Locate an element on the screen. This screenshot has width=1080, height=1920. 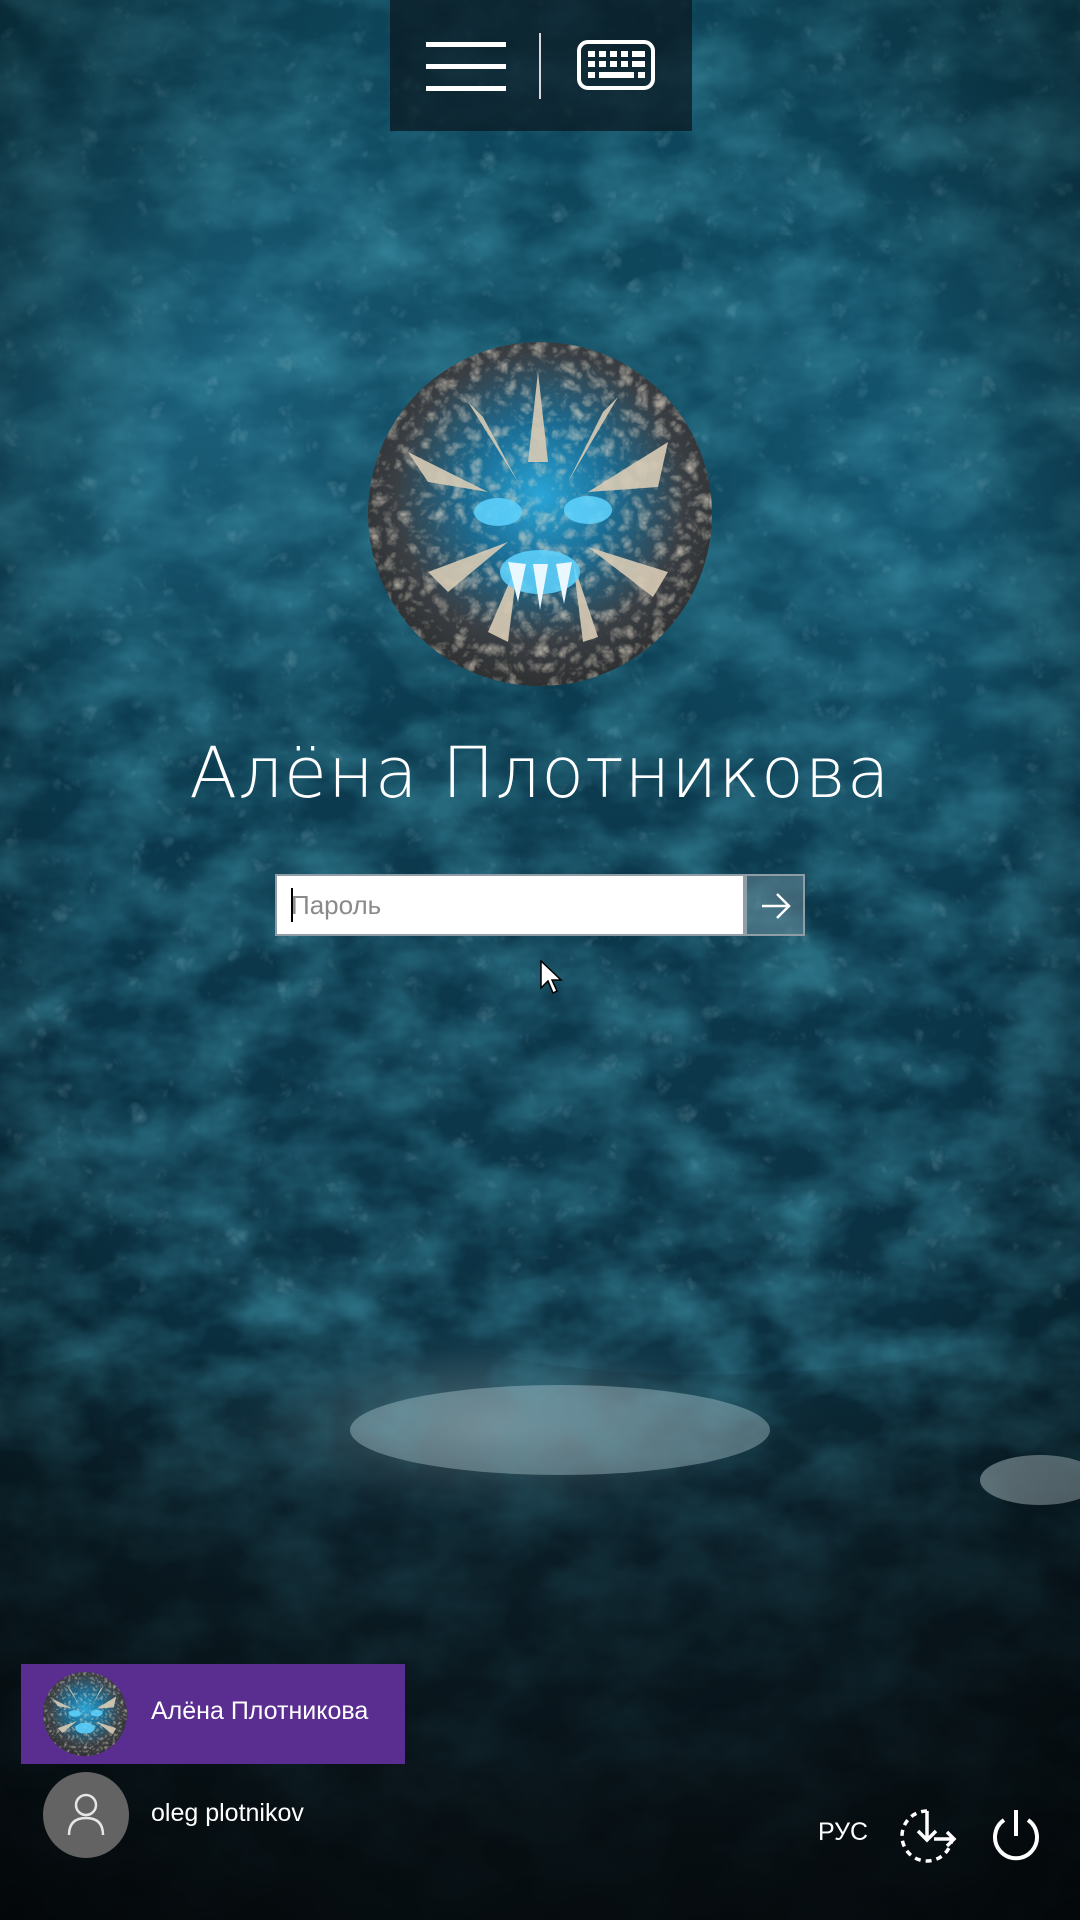
top-toolbar is located at coordinates (541, 65).